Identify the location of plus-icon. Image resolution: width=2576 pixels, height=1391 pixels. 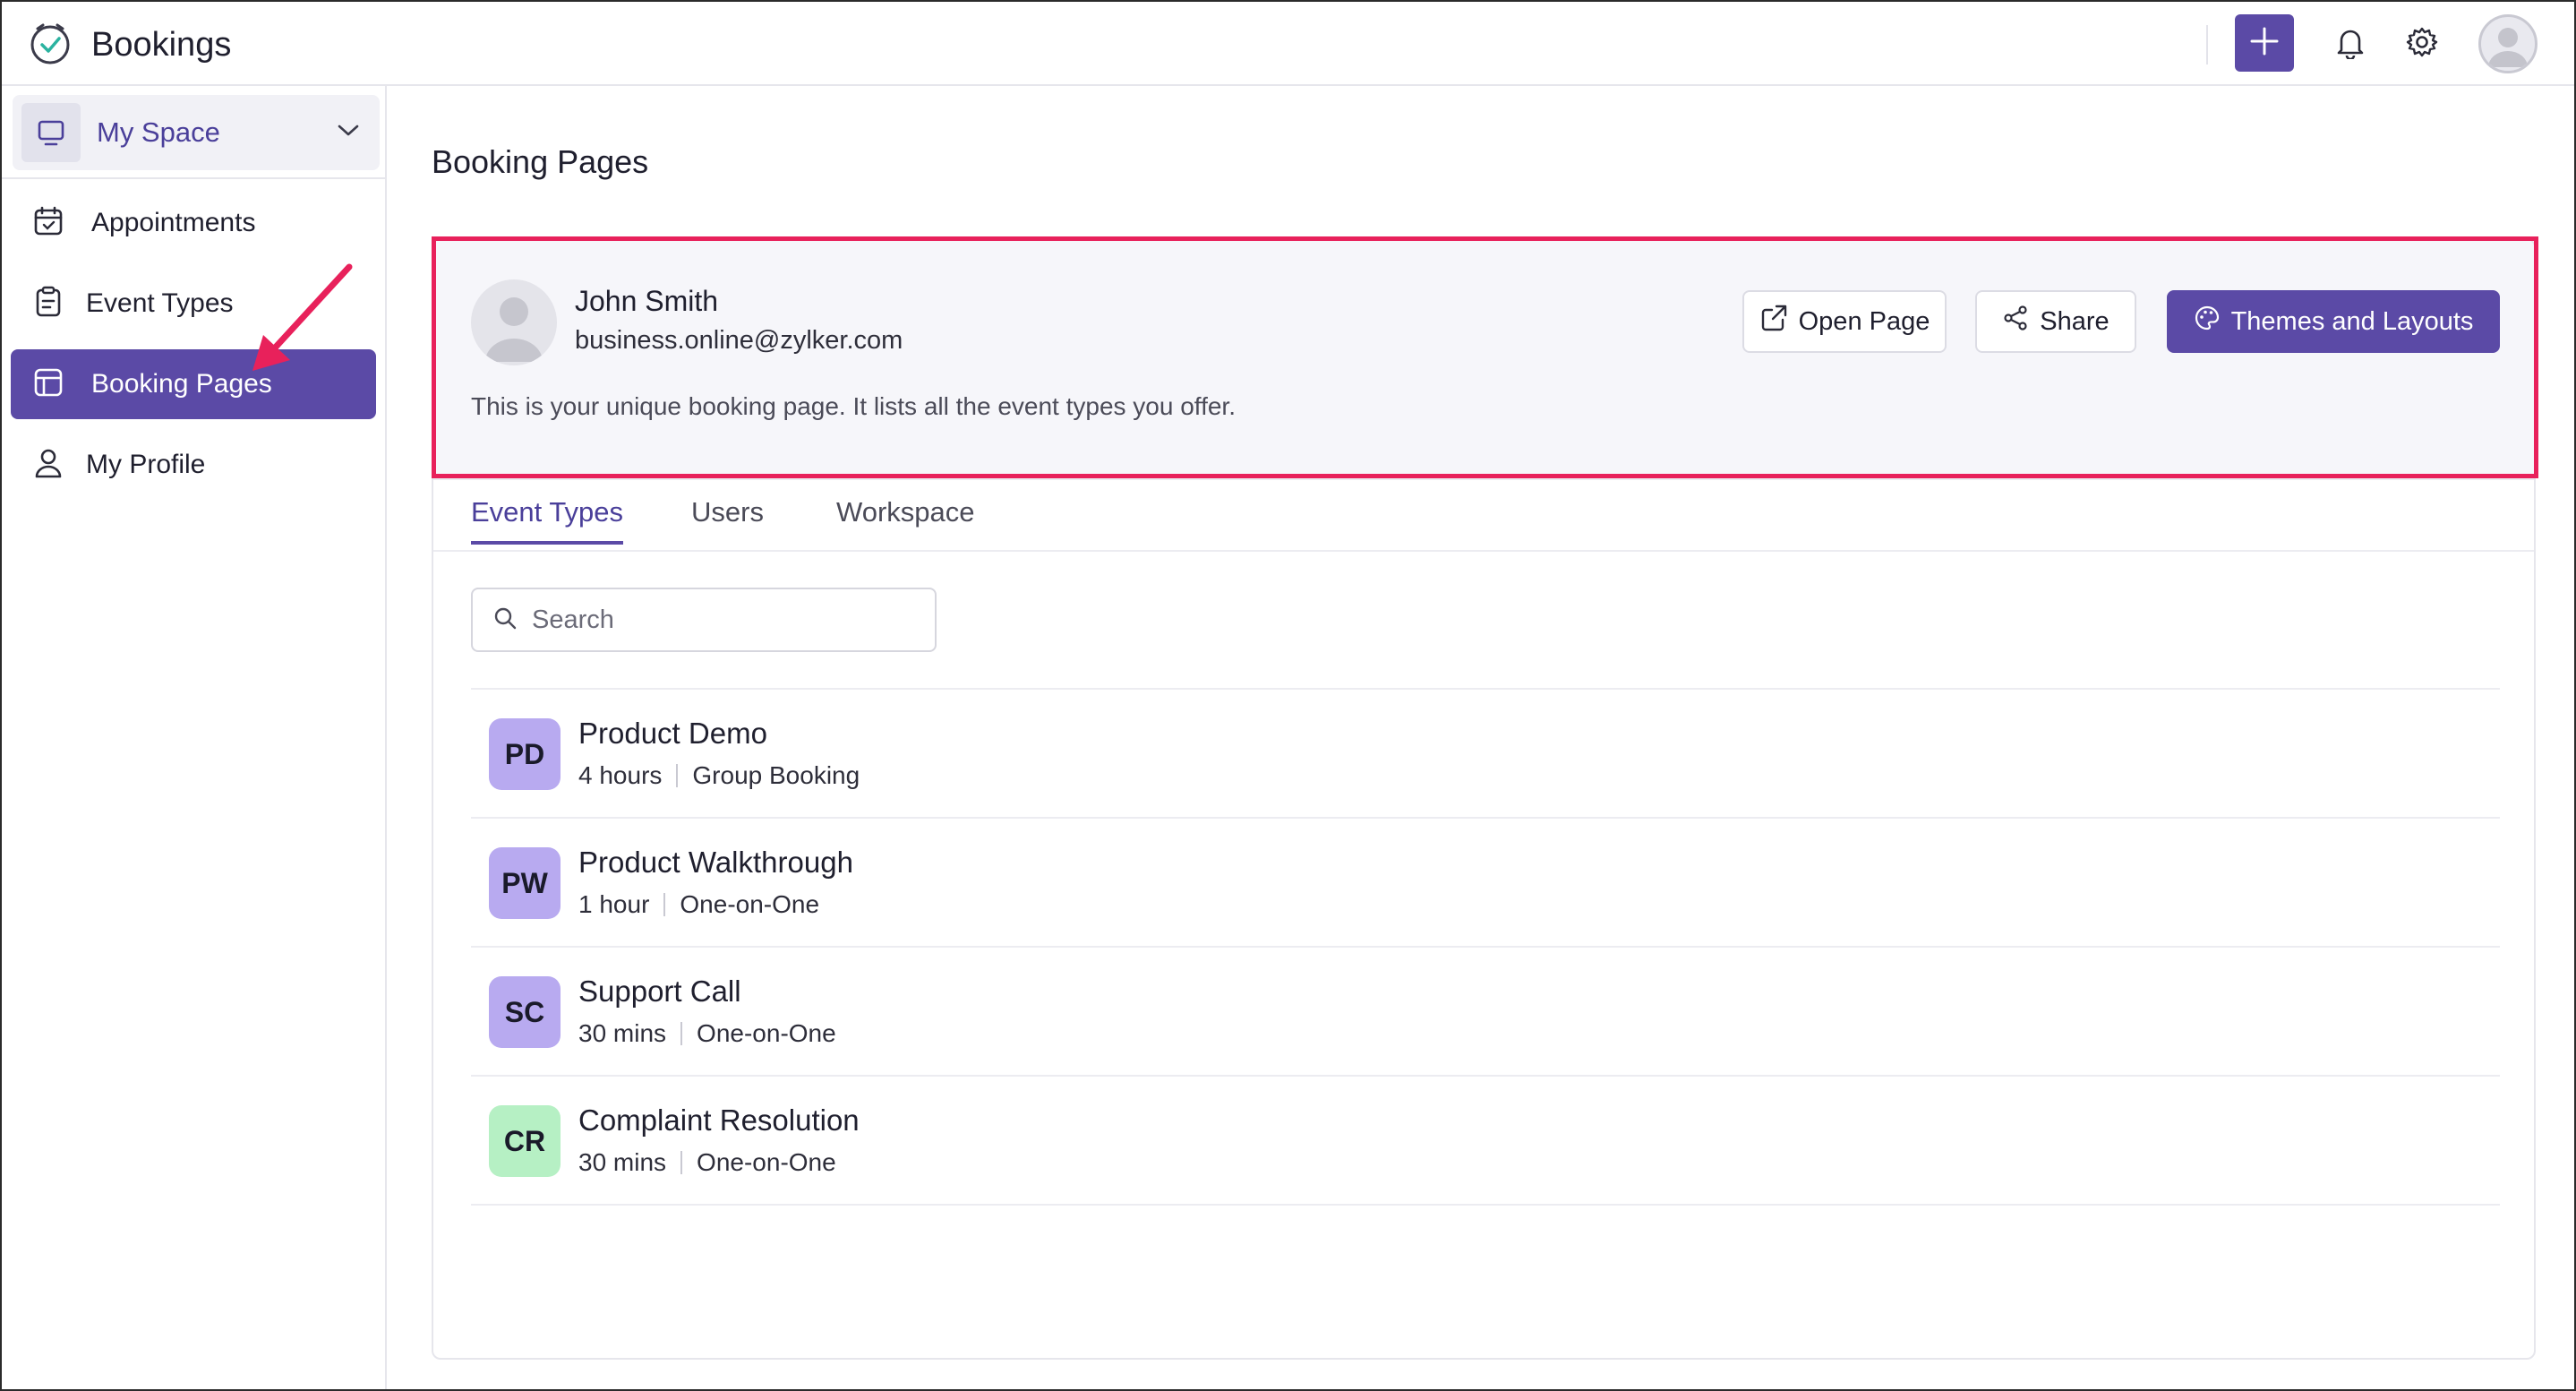
(2264, 43).